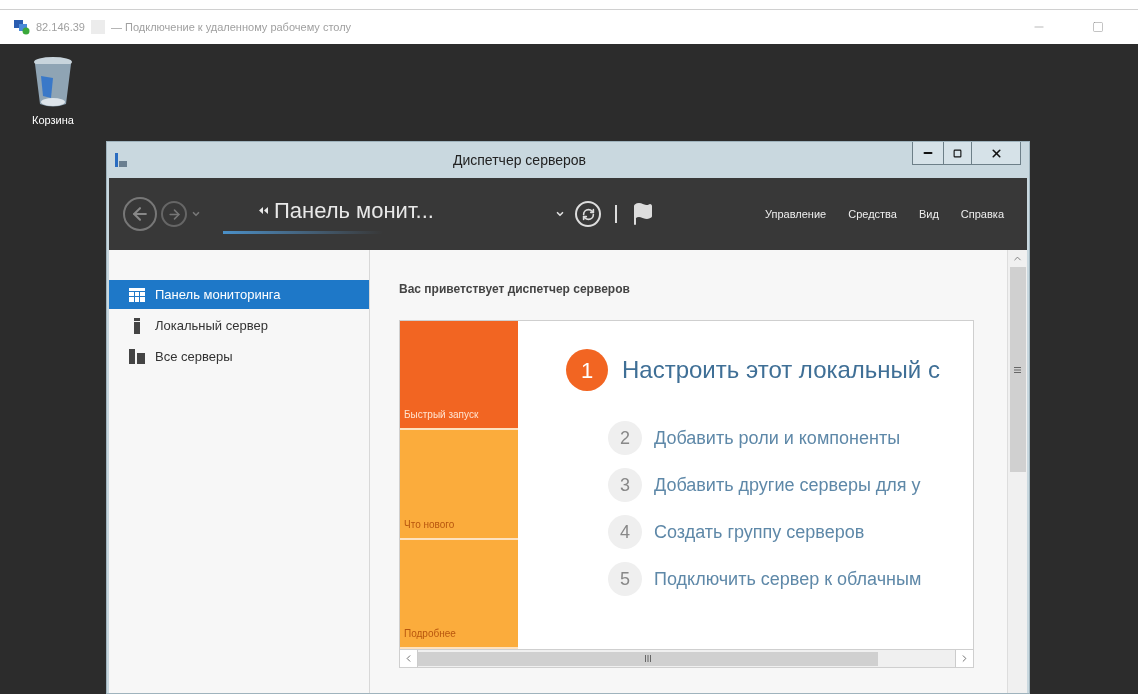 The image size is (1138, 694). I want to click on nav-item: Все серверы, so click(239, 356).